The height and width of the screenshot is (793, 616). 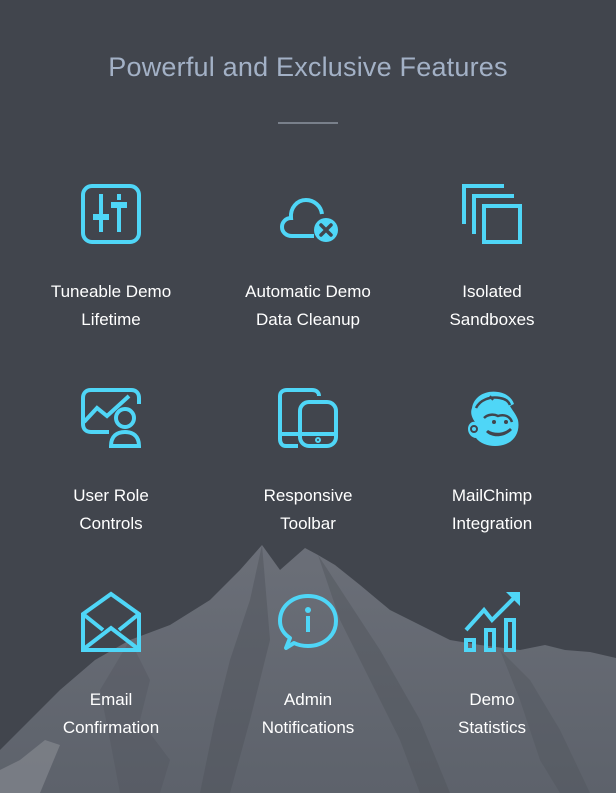 What do you see at coordinates (493, 418) in the screenshot?
I see `mailchimp-icon` at bounding box center [493, 418].